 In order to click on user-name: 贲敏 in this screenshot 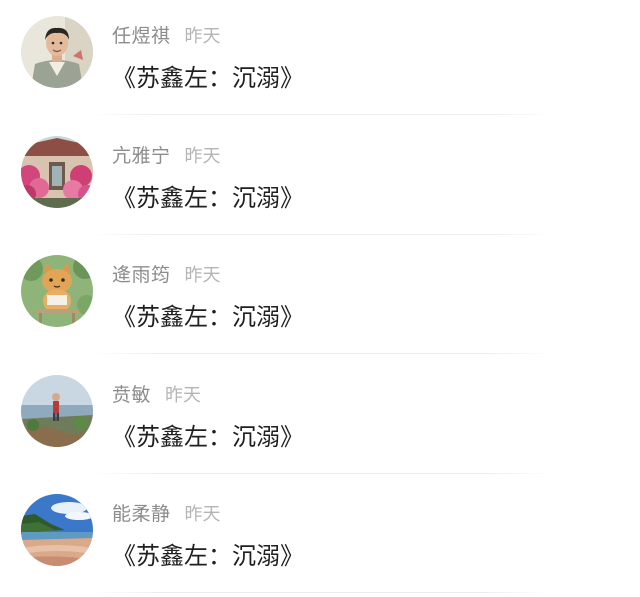, I will do `click(131, 395)`.